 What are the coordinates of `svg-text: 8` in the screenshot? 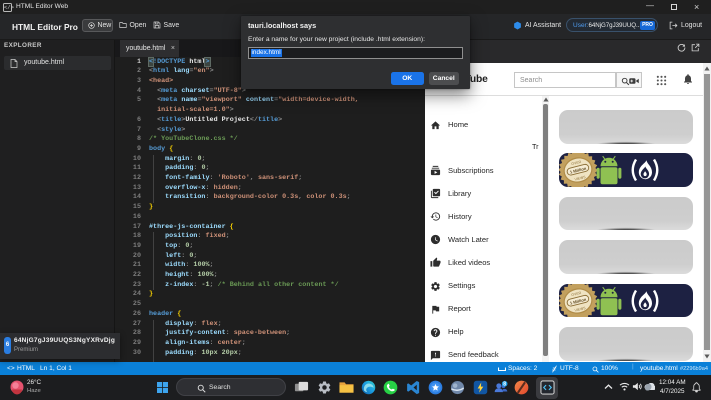 It's located at (504, 385).